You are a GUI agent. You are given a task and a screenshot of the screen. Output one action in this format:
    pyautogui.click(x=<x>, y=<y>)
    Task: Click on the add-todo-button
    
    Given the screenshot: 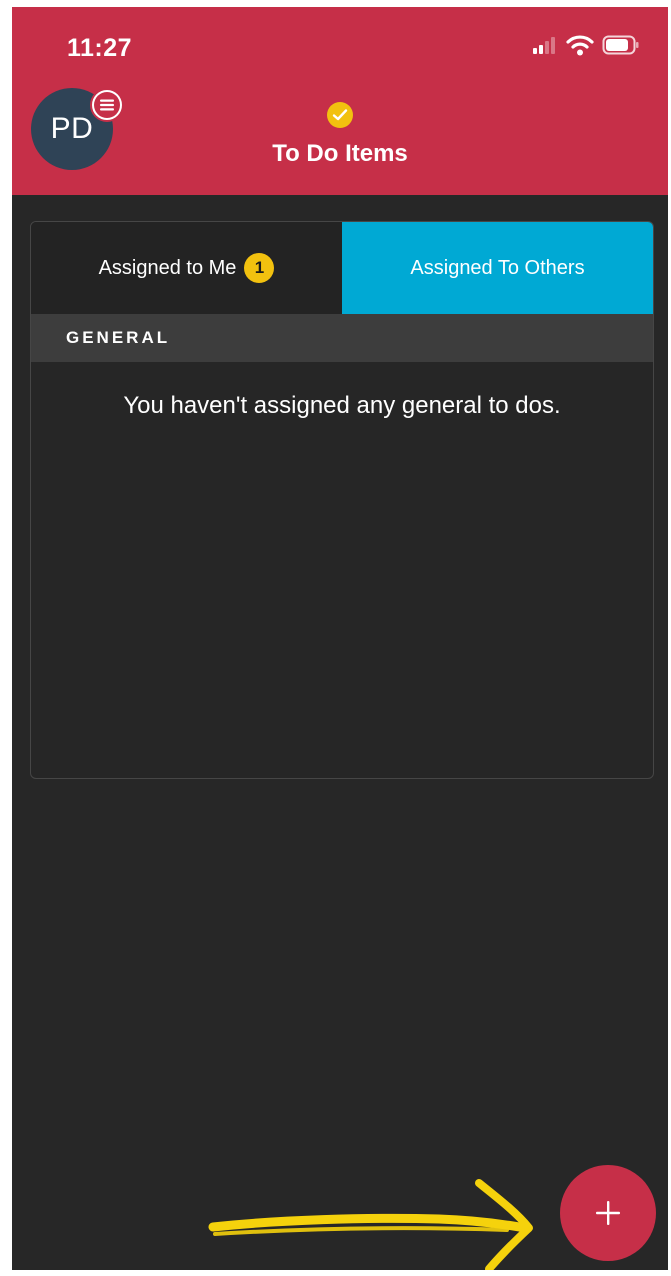 What is the action you would take?
    pyautogui.click(x=608, y=1213)
    